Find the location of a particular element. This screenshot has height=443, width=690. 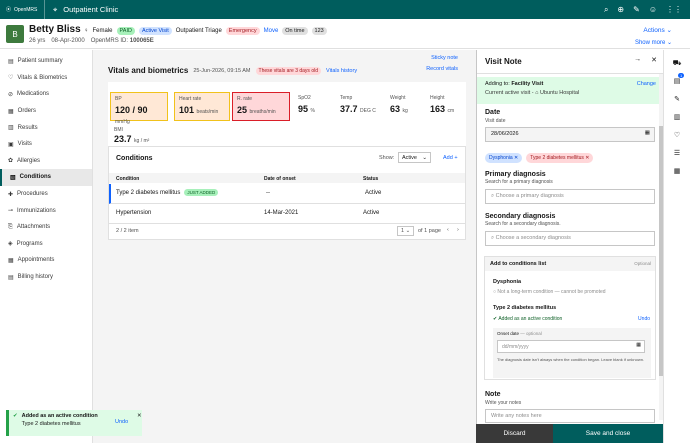

show-filter-label: Show: is located at coordinates (387, 158).